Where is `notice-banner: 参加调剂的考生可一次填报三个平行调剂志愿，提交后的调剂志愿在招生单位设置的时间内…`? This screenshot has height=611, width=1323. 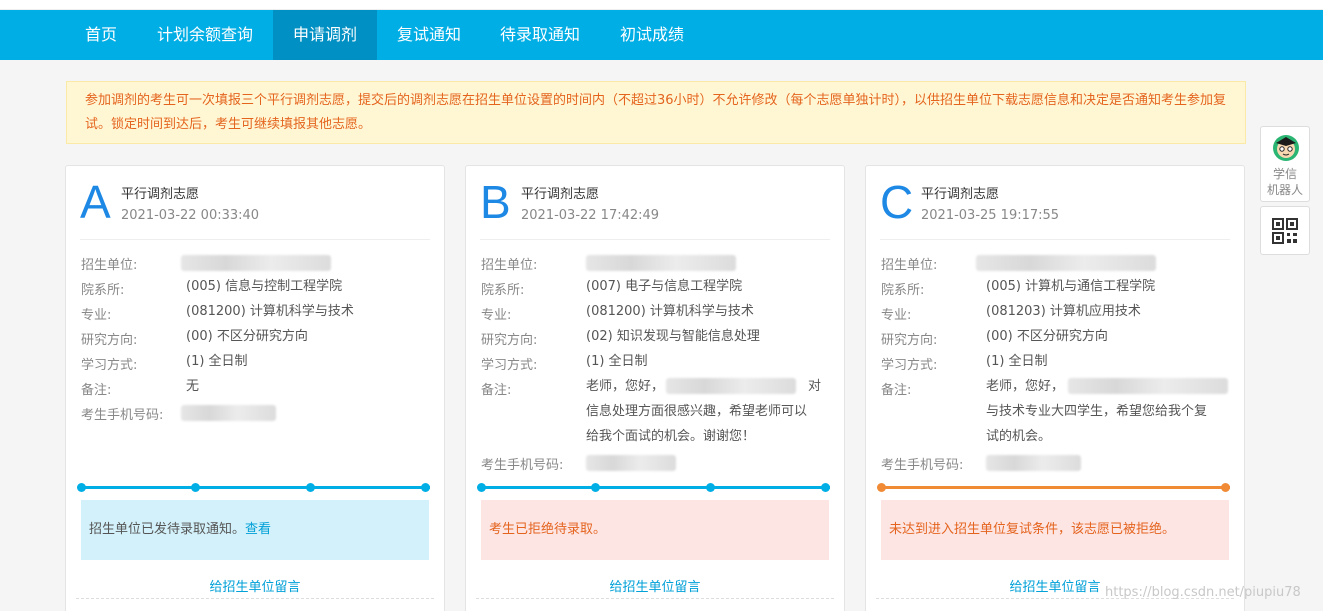
notice-banner: 参加调剂的考生可一次填报三个平行调剂志愿，提交后的调剂志愿在招生单位设置的时间内… is located at coordinates (656, 112).